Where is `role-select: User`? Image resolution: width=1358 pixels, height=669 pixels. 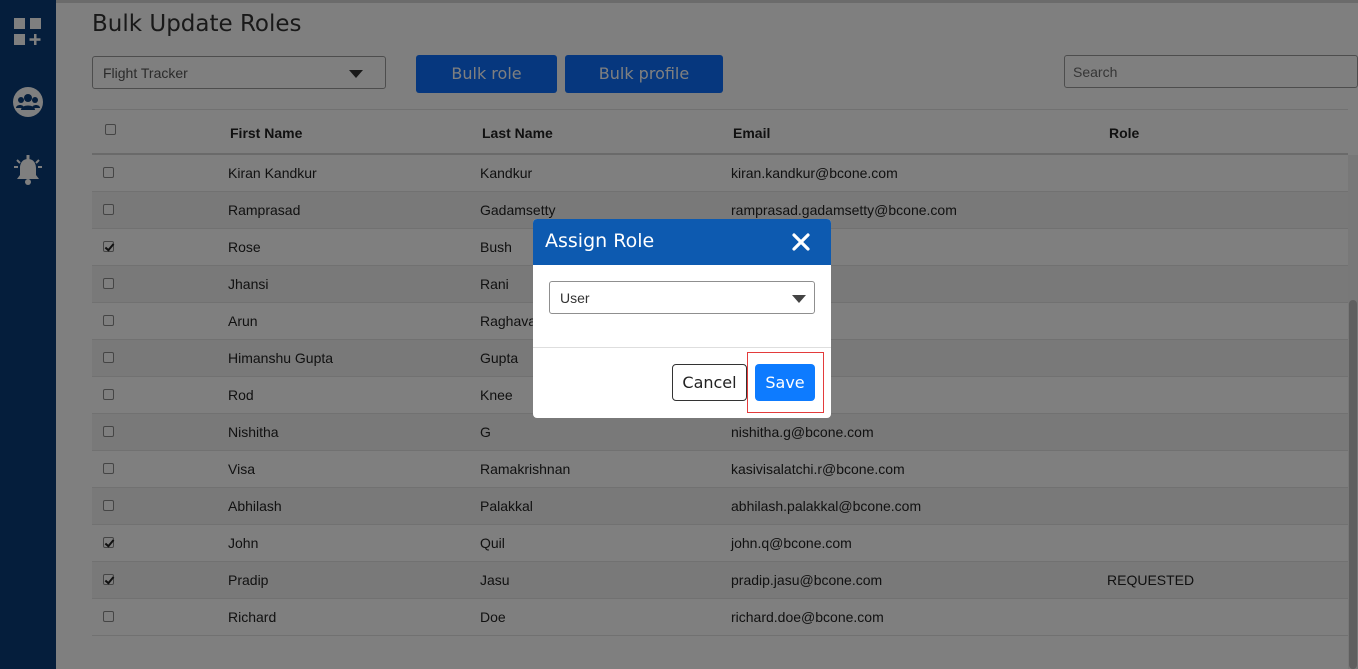 role-select: User is located at coordinates (682, 297).